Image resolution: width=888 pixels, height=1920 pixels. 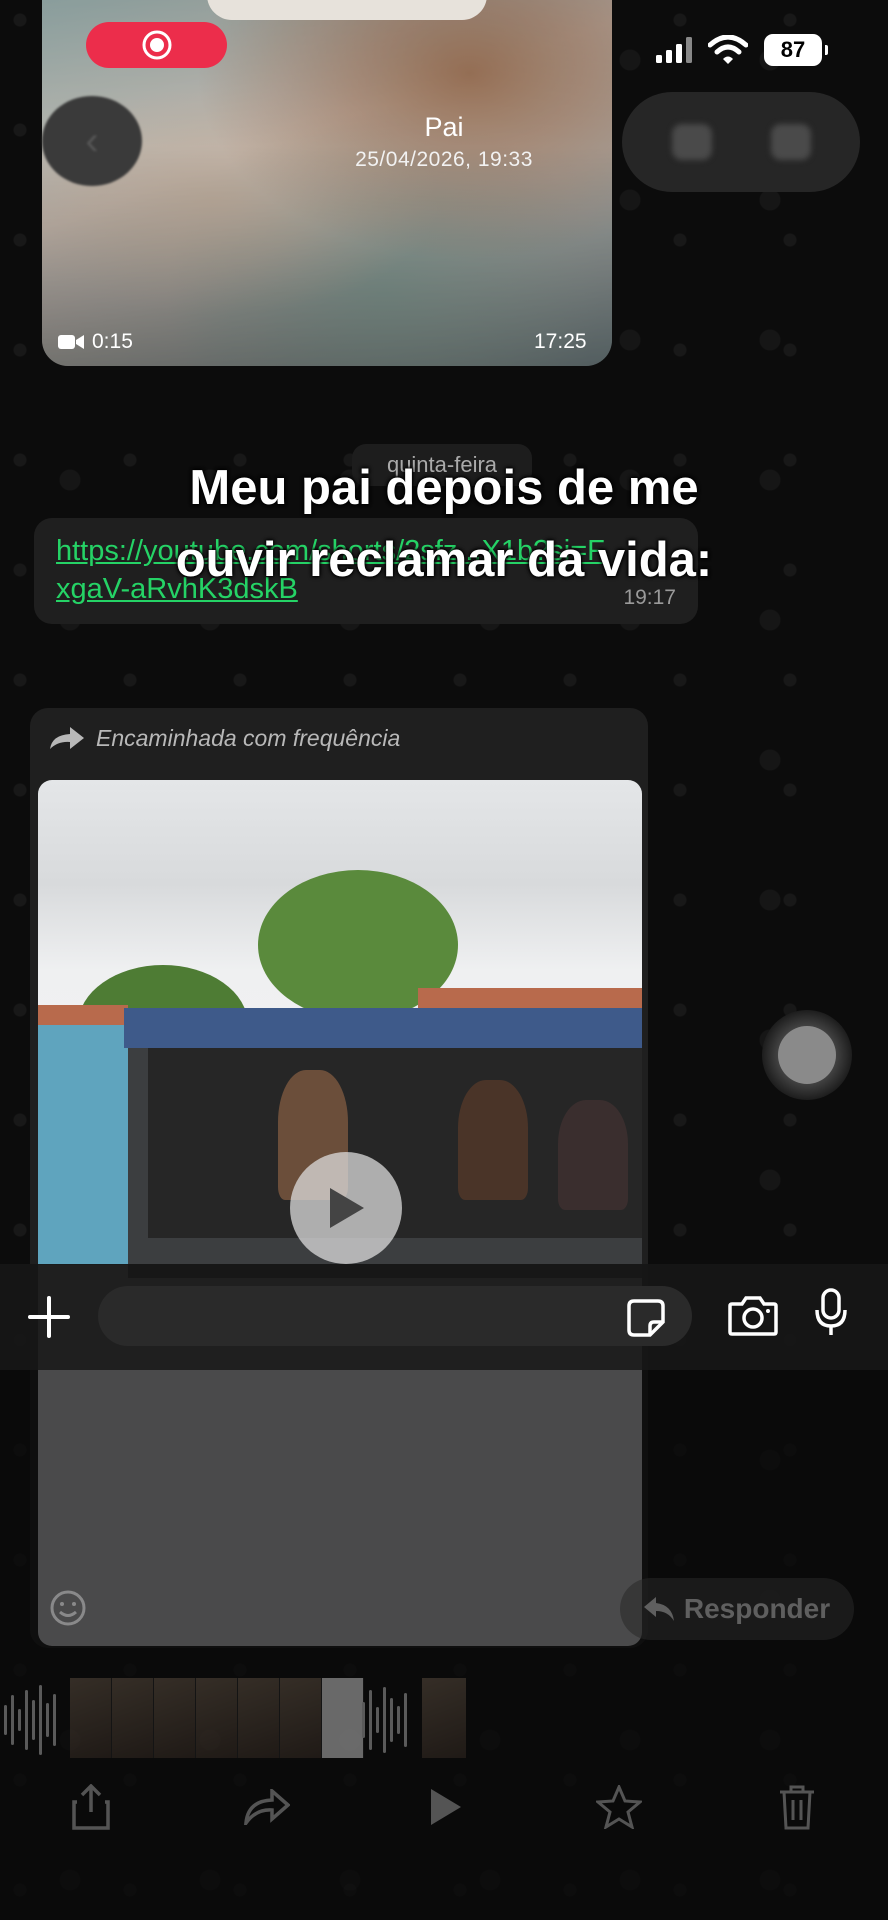 I want to click on star-button, so click(x=619, y=1807).